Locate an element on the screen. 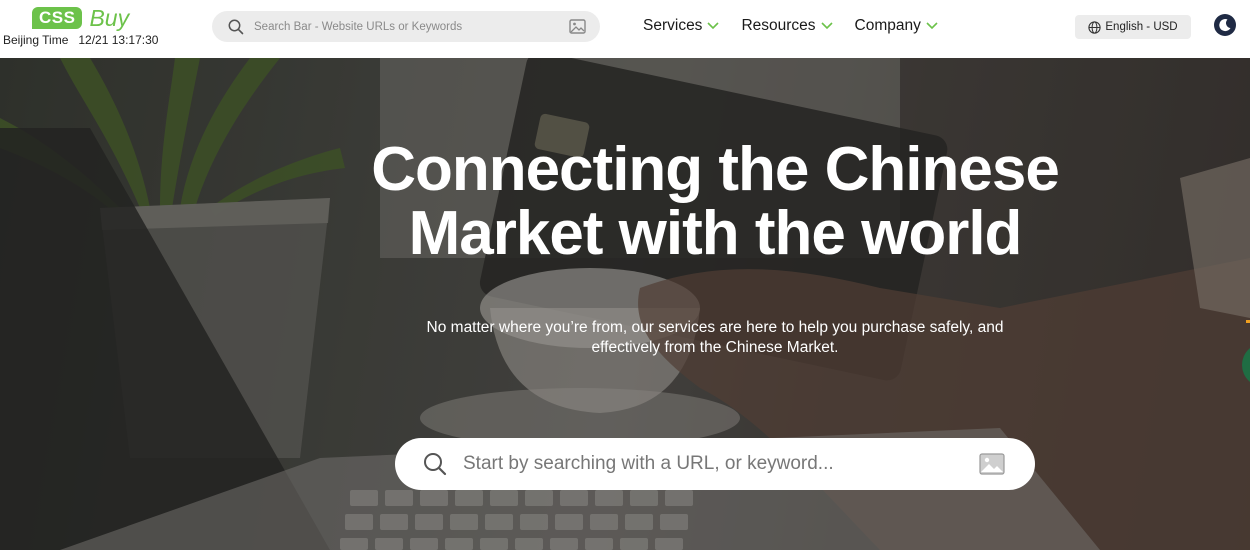 The image size is (1250, 550). main-nav: Services Resources Company is located at coordinates (790, 26).